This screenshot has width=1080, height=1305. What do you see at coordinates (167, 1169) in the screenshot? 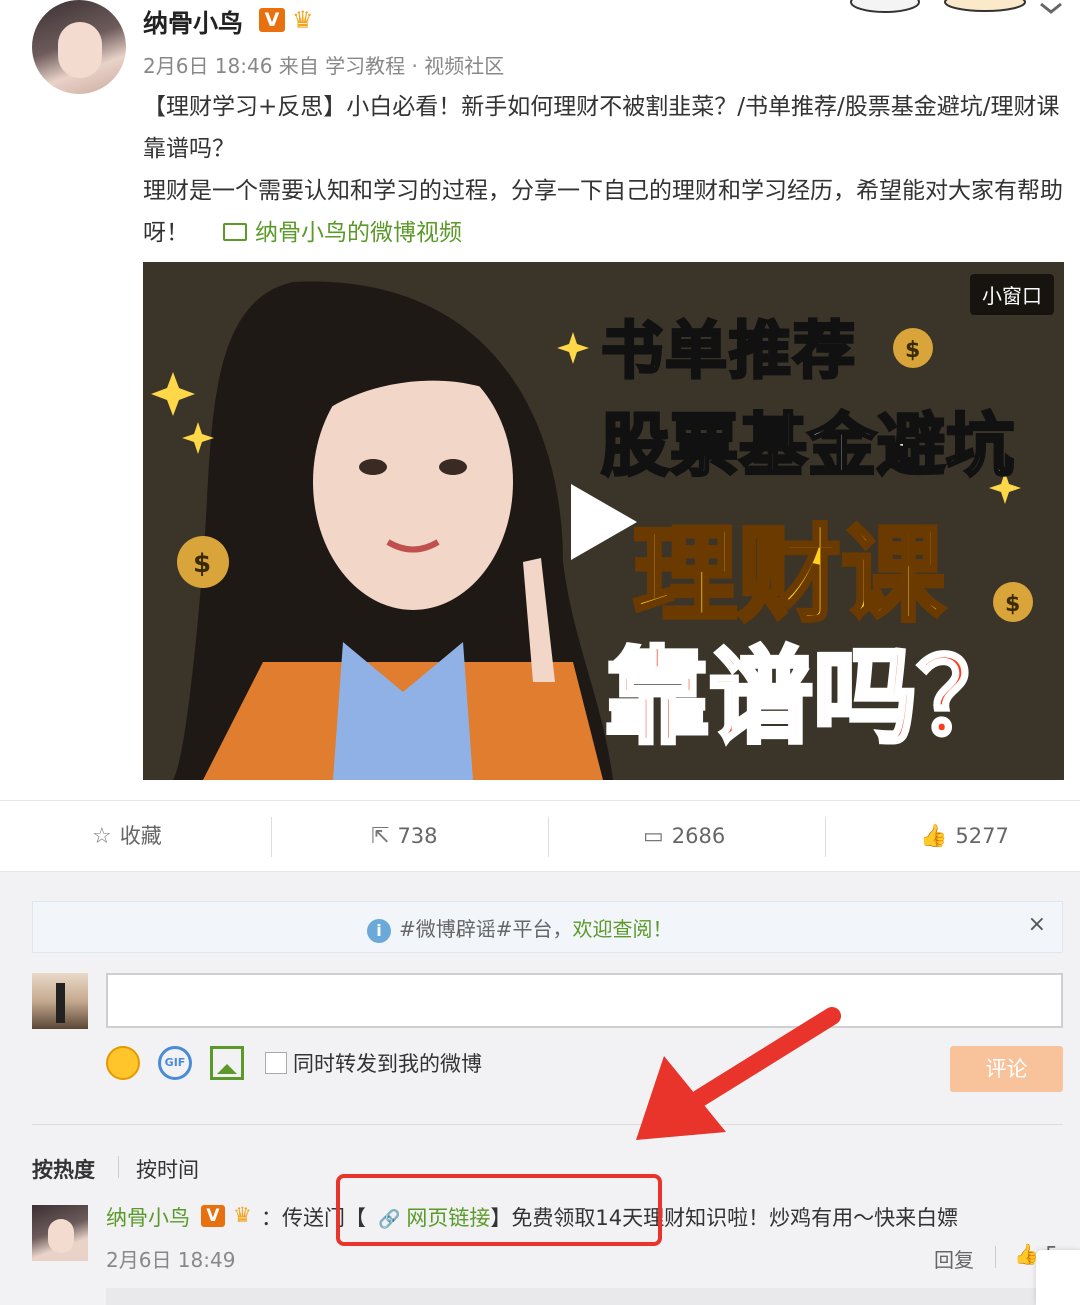
I see `sort-by-time-tab: 按时间` at bounding box center [167, 1169].